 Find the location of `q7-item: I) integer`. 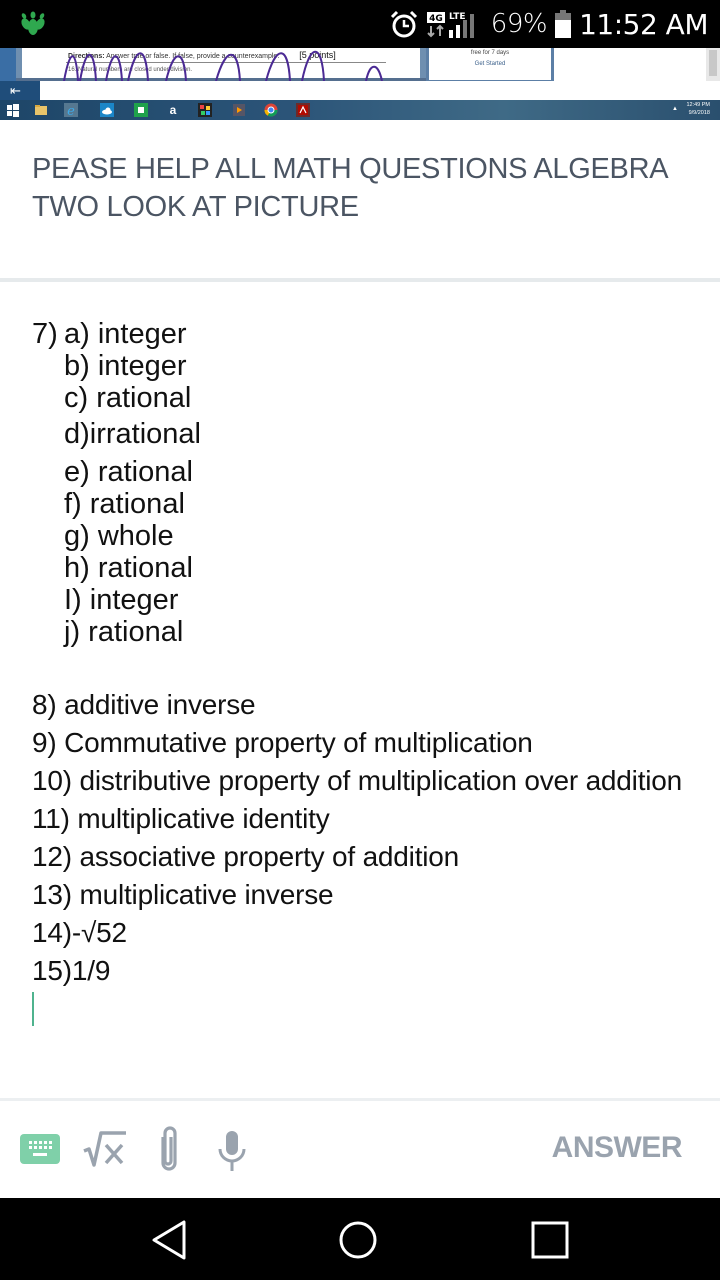

q7-item: I) integer is located at coordinates (121, 600).